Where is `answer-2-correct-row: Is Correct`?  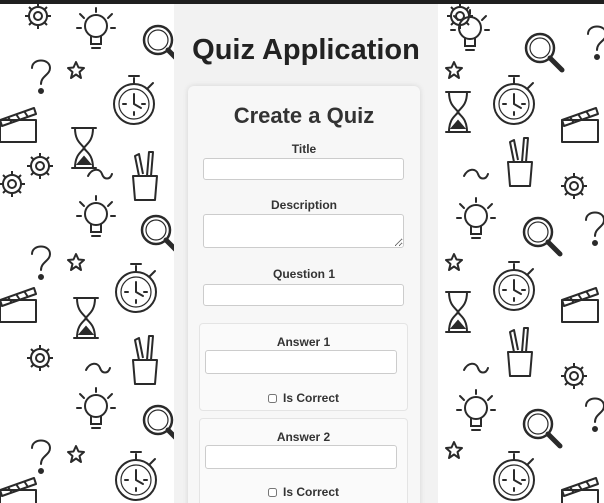 answer-2-correct-row: Is Correct is located at coordinates (303, 492).